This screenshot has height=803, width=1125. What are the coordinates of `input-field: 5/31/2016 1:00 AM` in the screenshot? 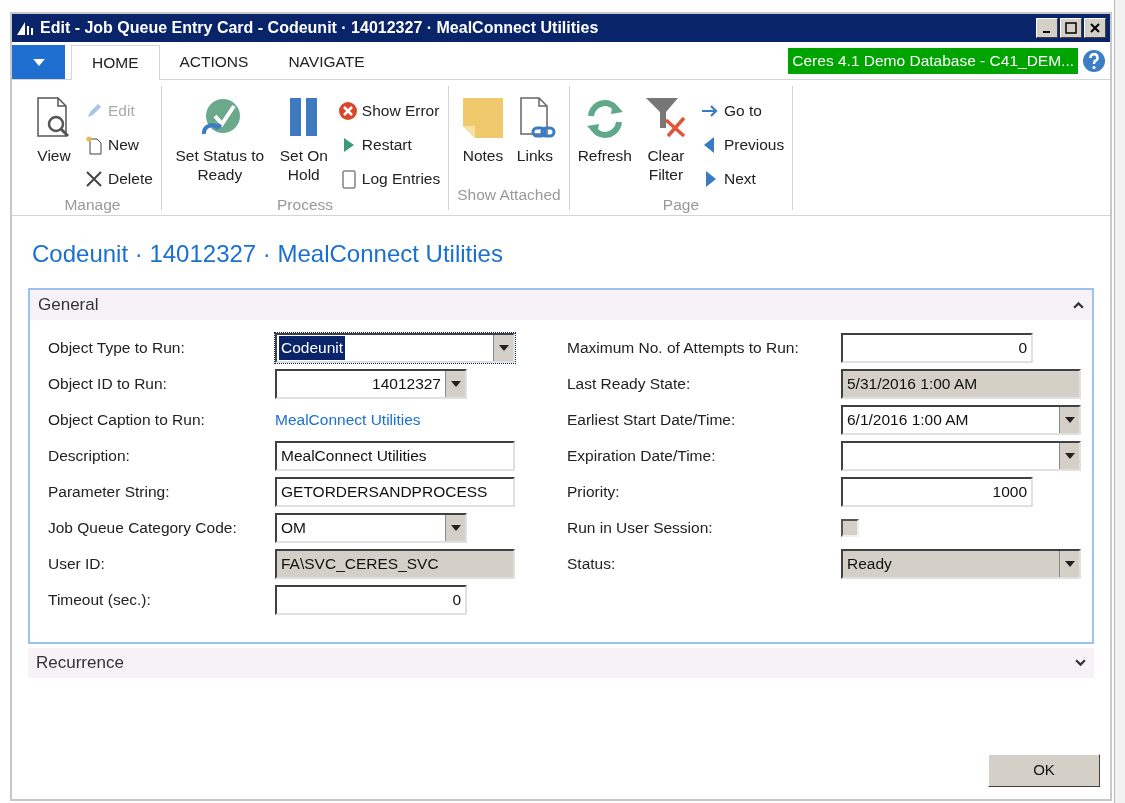 It's located at (961, 384).